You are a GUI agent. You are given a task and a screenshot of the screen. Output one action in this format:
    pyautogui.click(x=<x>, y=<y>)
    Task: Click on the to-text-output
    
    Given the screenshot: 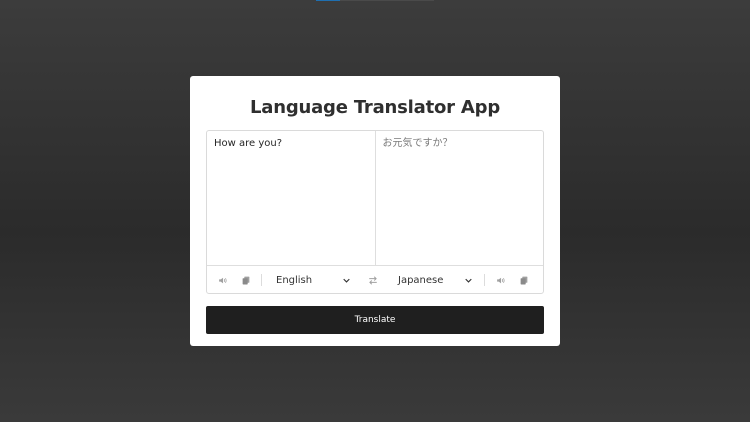 What is the action you would take?
    pyautogui.click(x=458, y=198)
    